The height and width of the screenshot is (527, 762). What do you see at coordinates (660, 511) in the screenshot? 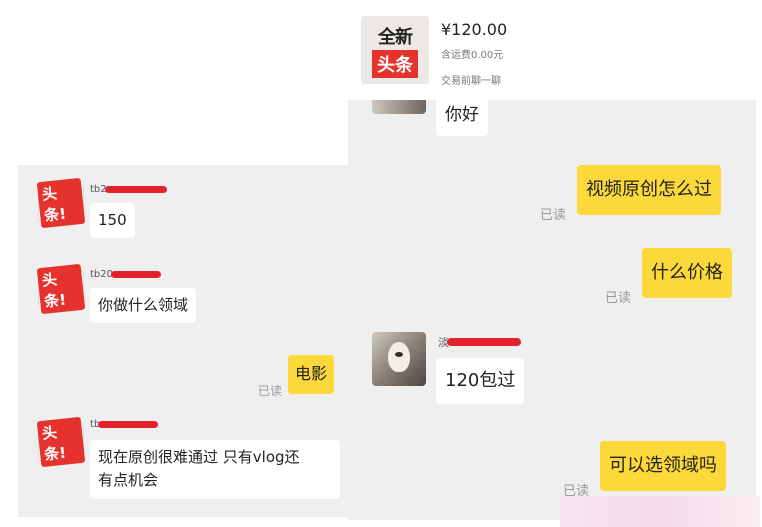
I see `blurred-area` at bounding box center [660, 511].